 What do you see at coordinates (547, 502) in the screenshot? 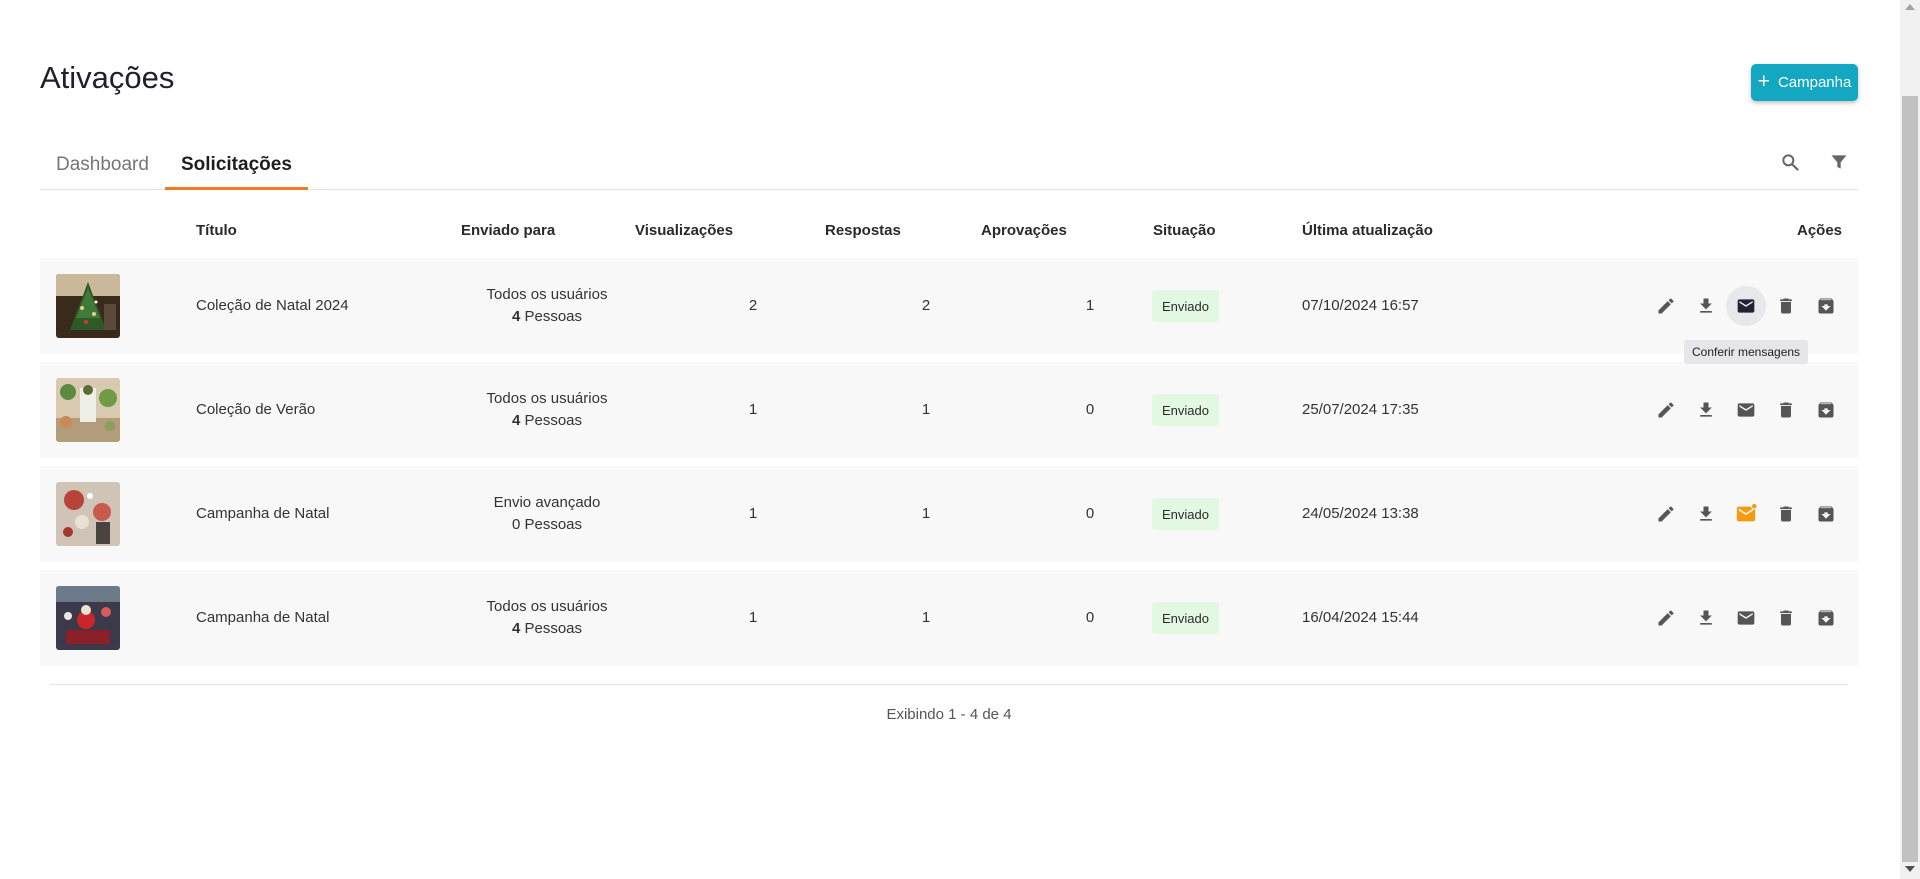
I see `sent-audience: Envio avançado` at bounding box center [547, 502].